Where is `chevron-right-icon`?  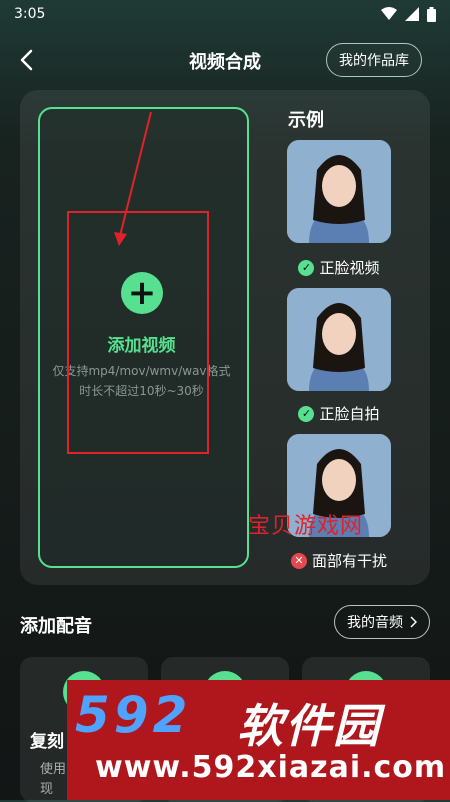
chevron-right-icon is located at coordinates (413, 622).